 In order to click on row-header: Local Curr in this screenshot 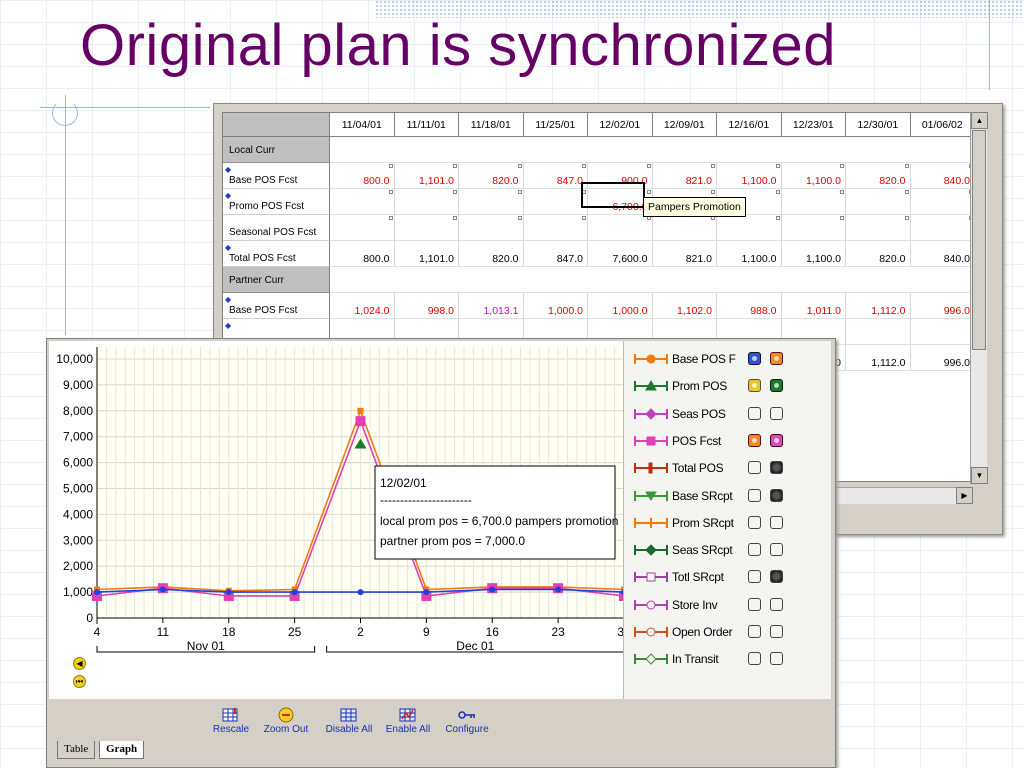, I will do `click(276, 150)`.